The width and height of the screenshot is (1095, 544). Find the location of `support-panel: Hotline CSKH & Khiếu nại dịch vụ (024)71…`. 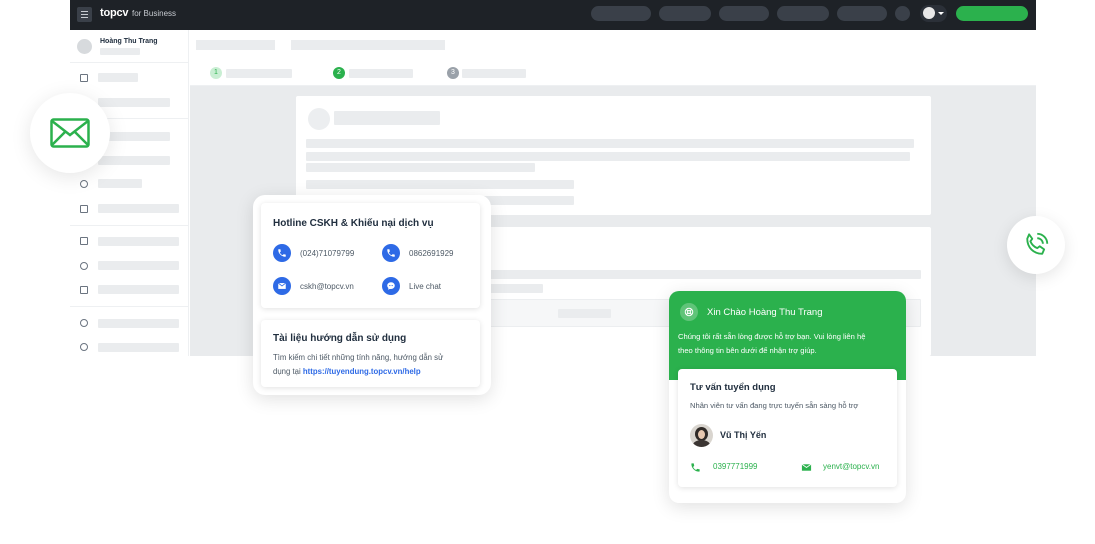

support-panel: Hotline CSKH & Khiếu nại dịch vụ (024)71… is located at coordinates (372, 295).